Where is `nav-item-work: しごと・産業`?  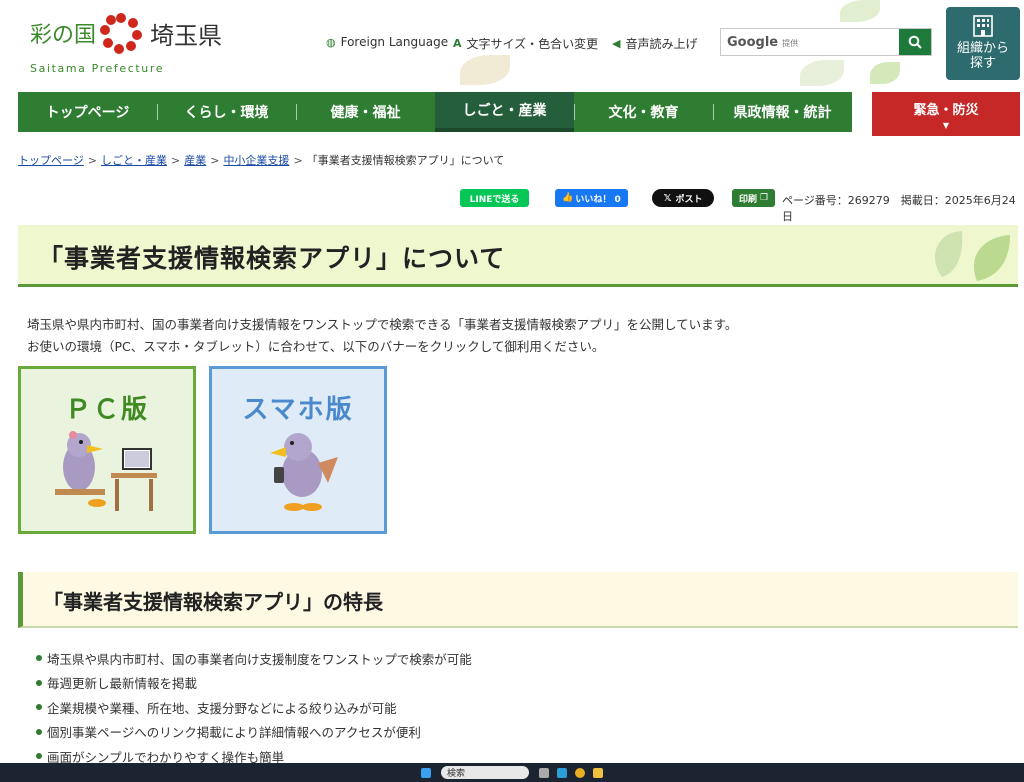
nav-item-work: しごと・産業 is located at coordinates (504, 112).